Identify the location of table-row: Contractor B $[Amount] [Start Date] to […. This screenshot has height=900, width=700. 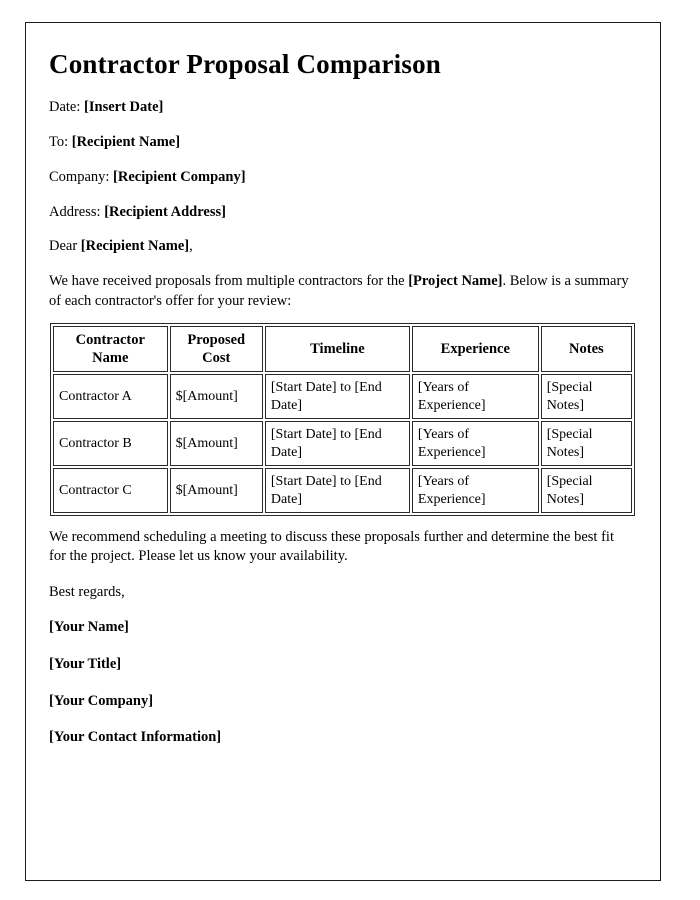
(342, 444).